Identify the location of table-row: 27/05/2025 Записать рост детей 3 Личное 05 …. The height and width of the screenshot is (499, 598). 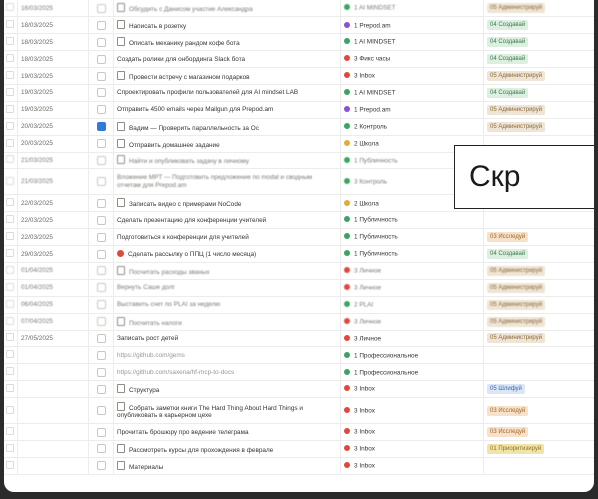
(299, 339).